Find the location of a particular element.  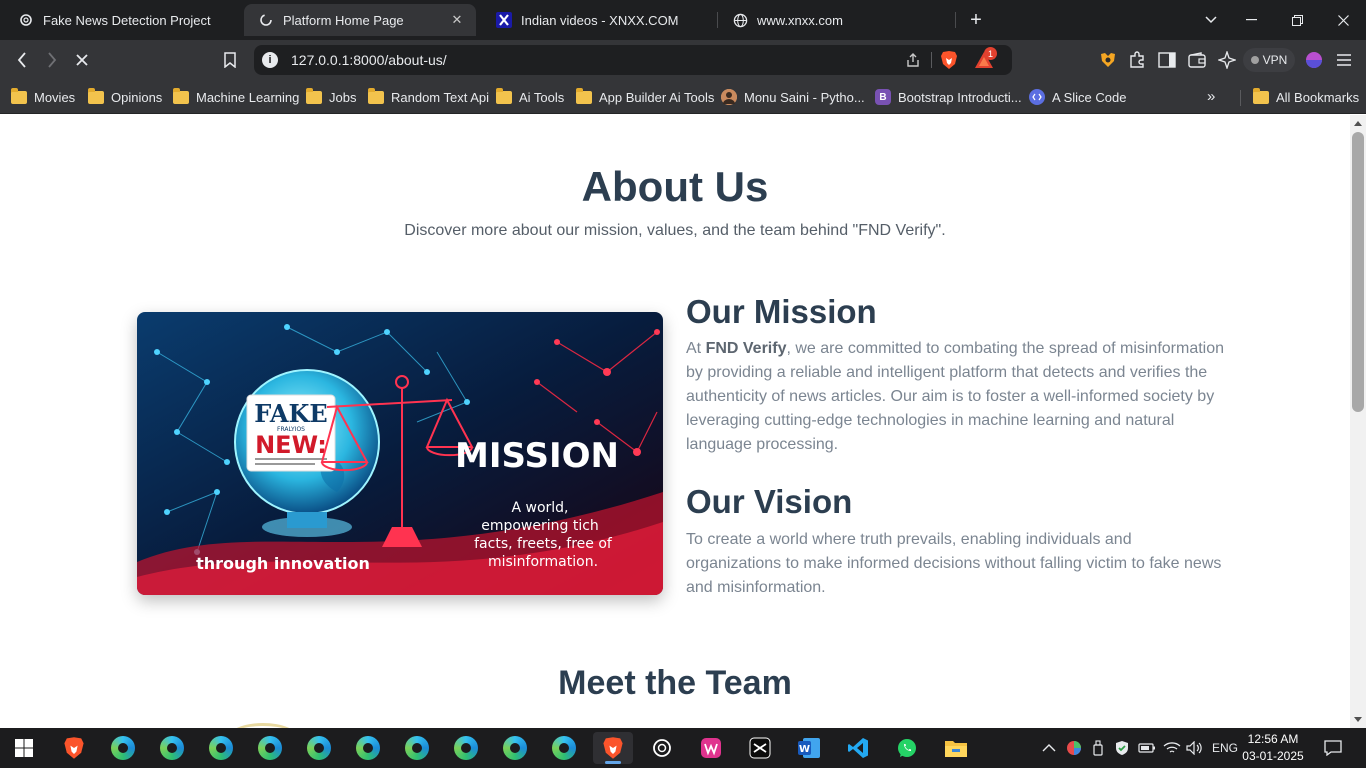

bookmark-opinions: Opinions is located at coordinates (125, 97).